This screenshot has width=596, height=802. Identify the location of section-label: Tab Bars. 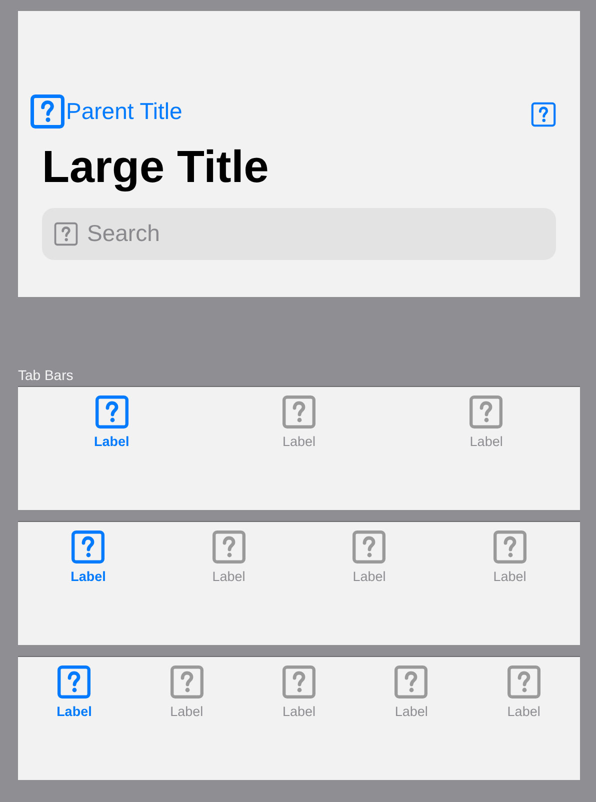
(46, 376).